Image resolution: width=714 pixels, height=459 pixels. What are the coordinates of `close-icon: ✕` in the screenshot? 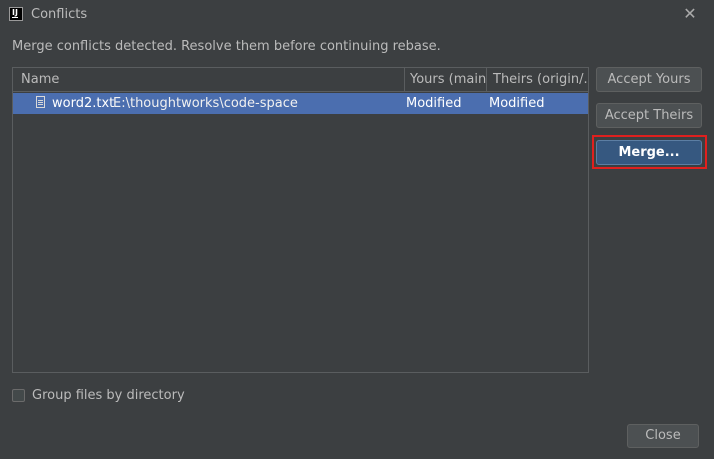 It's located at (690, 14).